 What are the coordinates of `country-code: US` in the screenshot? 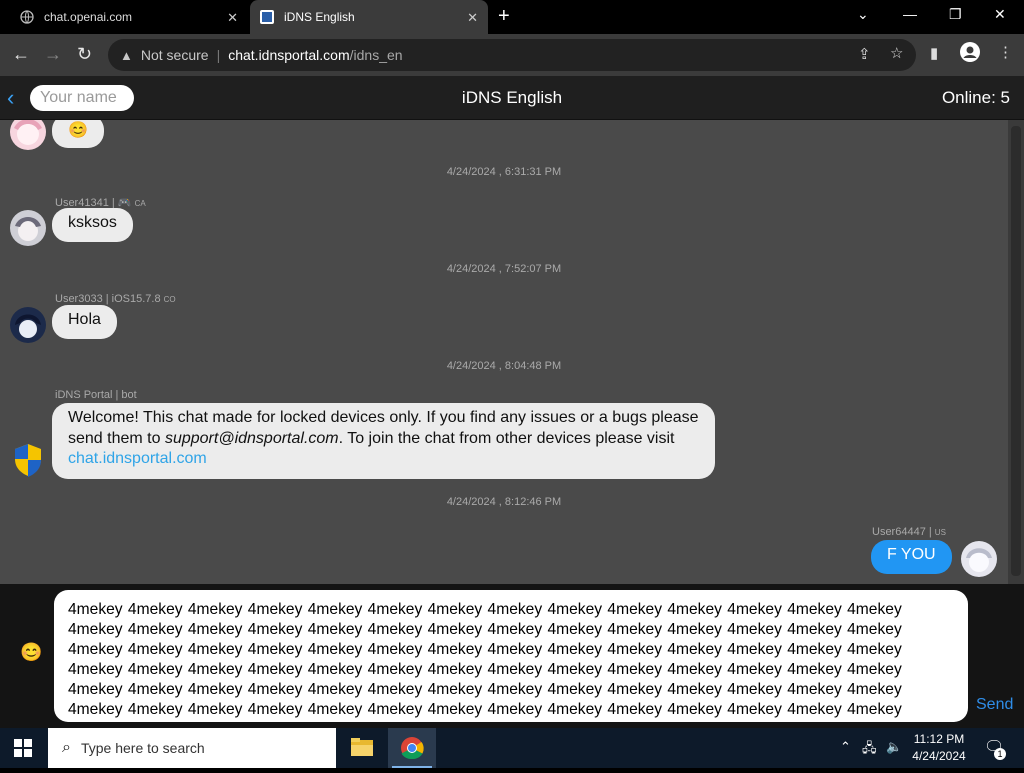 It's located at (940, 532).